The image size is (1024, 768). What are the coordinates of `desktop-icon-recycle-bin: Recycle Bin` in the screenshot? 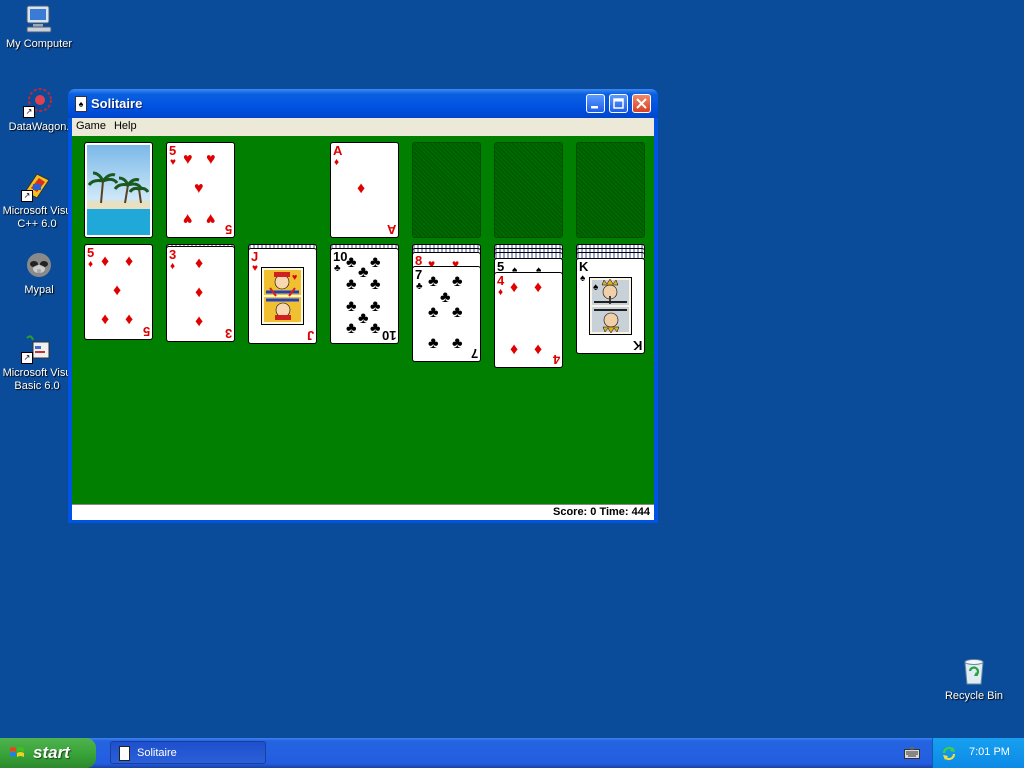 It's located at (974, 679).